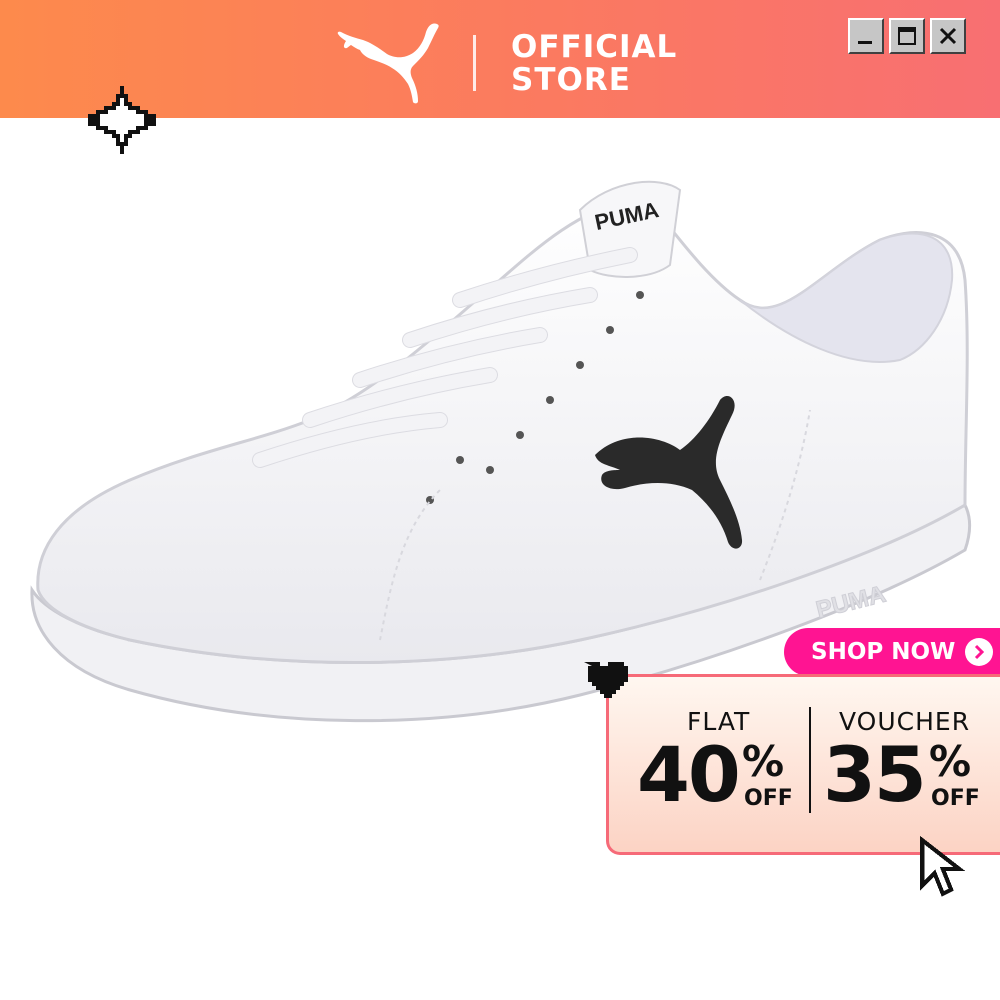 Image resolution: width=1000 pixels, height=1000 pixels. Describe the element at coordinates (763, 761) in the screenshot. I see `flat-percent: %` at that location.